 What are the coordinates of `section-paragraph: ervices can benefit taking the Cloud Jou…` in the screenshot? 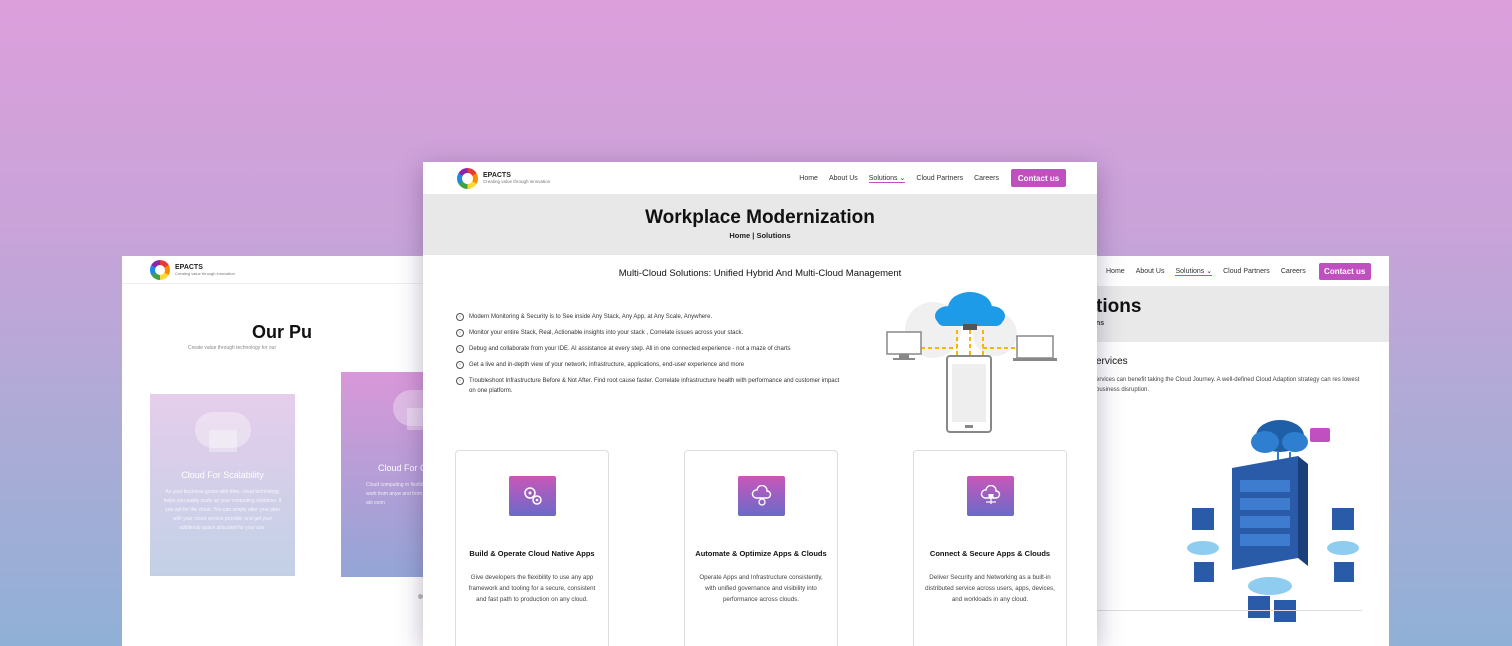 It's located at (1228, 385).